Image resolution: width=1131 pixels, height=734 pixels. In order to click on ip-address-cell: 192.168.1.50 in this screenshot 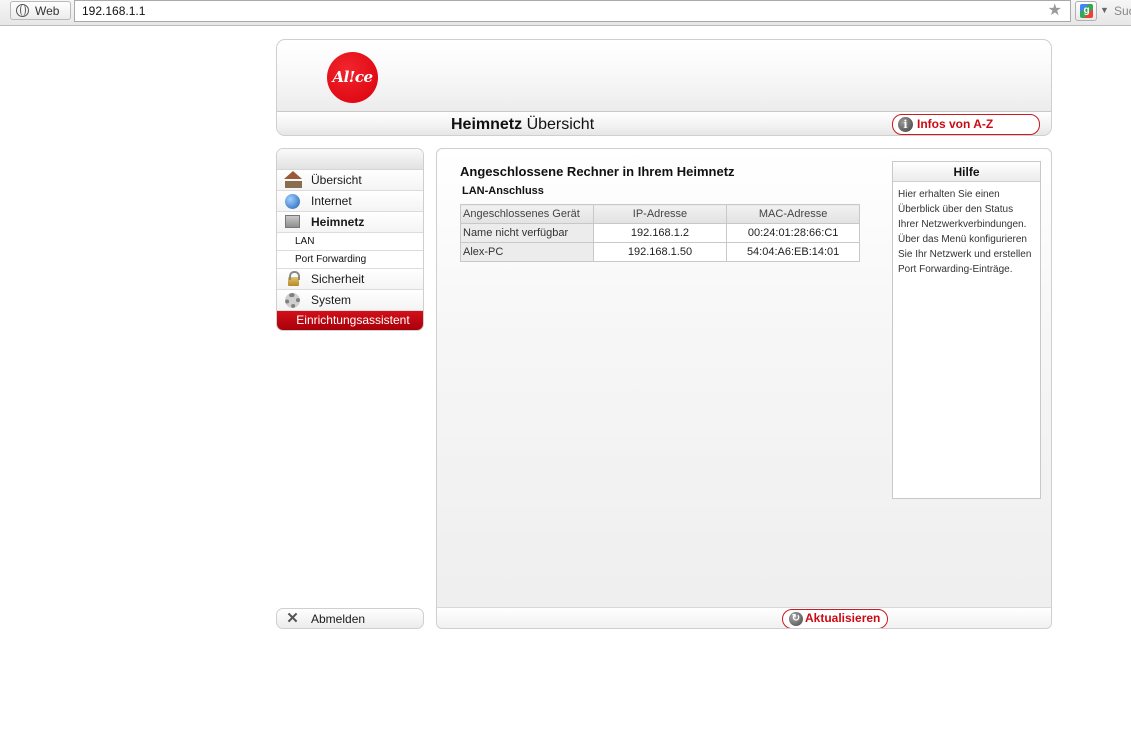, I will do `click(660, 252)`.